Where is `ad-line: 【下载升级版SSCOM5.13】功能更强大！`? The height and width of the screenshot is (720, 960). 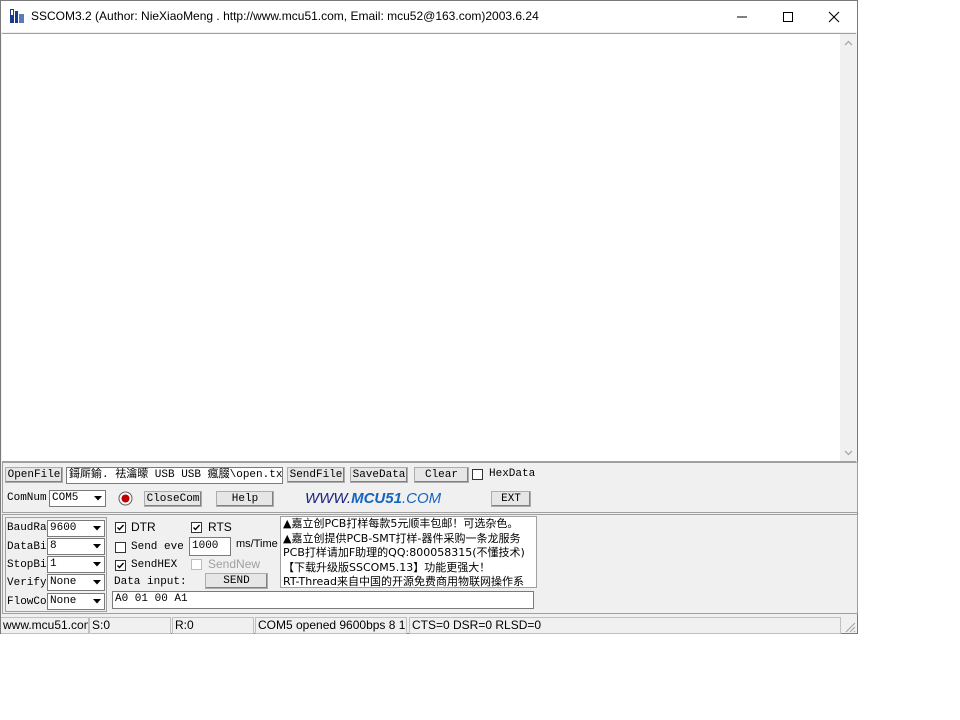 ad-line: 【下载升级版SSCOM5.13】功能更强大！ is located at coordinates (387, 567).